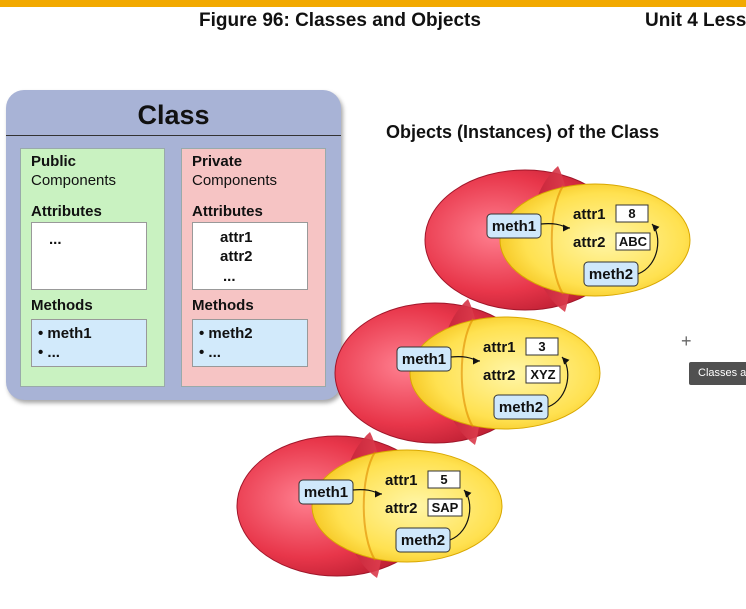  Describe the element at coordinates (631, 213) in the screenshot. I see `attr1-value: 8` at that location.